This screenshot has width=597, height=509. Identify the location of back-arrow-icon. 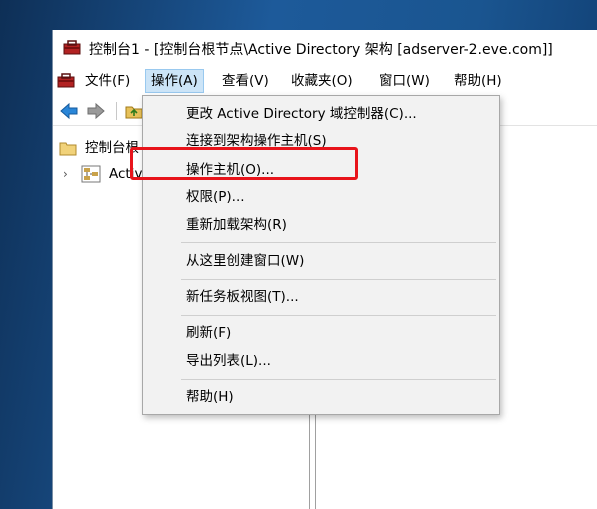
(69, 111).